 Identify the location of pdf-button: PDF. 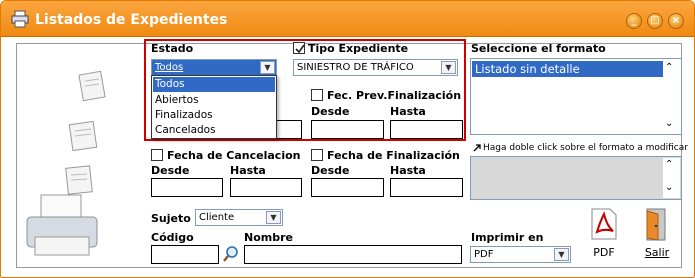
(604, 236).